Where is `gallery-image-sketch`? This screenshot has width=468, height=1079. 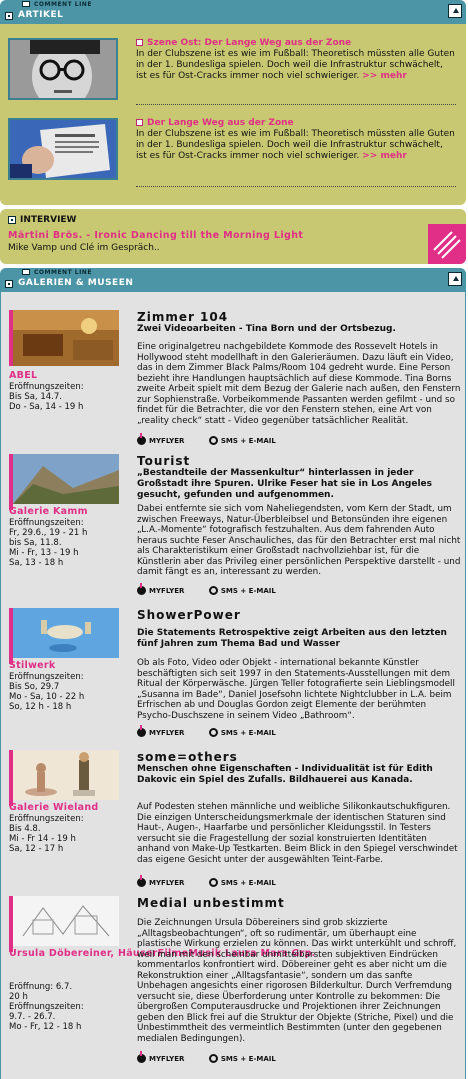
gallery-image-sketch is located at coordinates (64, 924).